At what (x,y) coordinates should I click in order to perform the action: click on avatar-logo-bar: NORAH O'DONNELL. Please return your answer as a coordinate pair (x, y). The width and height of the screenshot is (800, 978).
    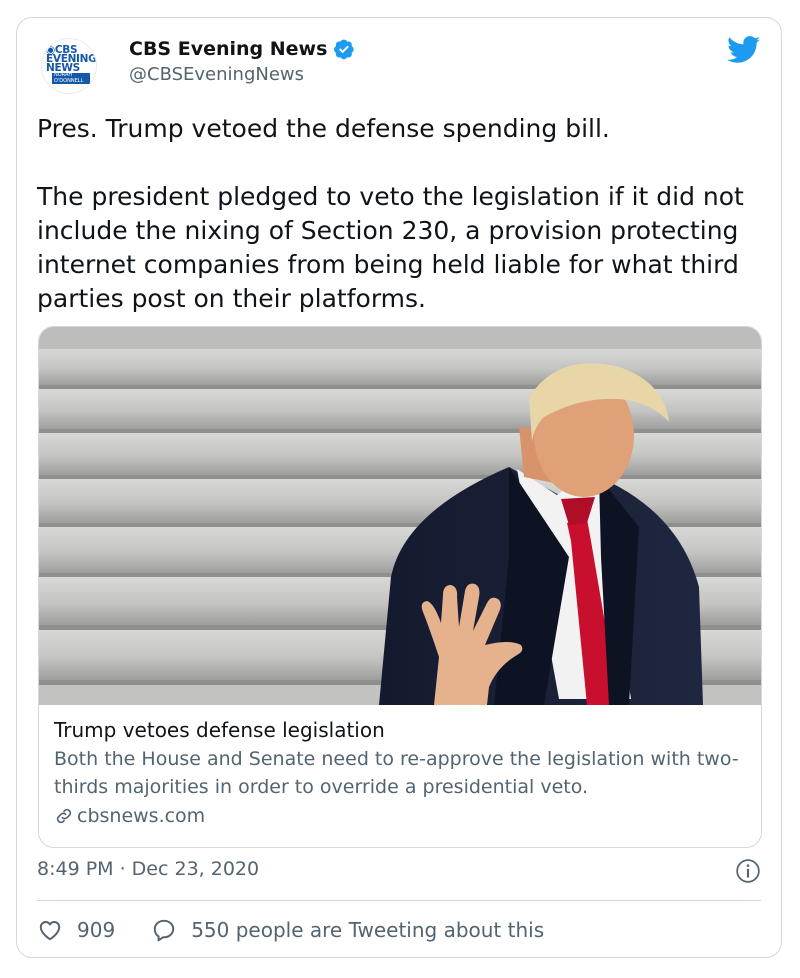
    Looking at the image, I should click on (71, 78).